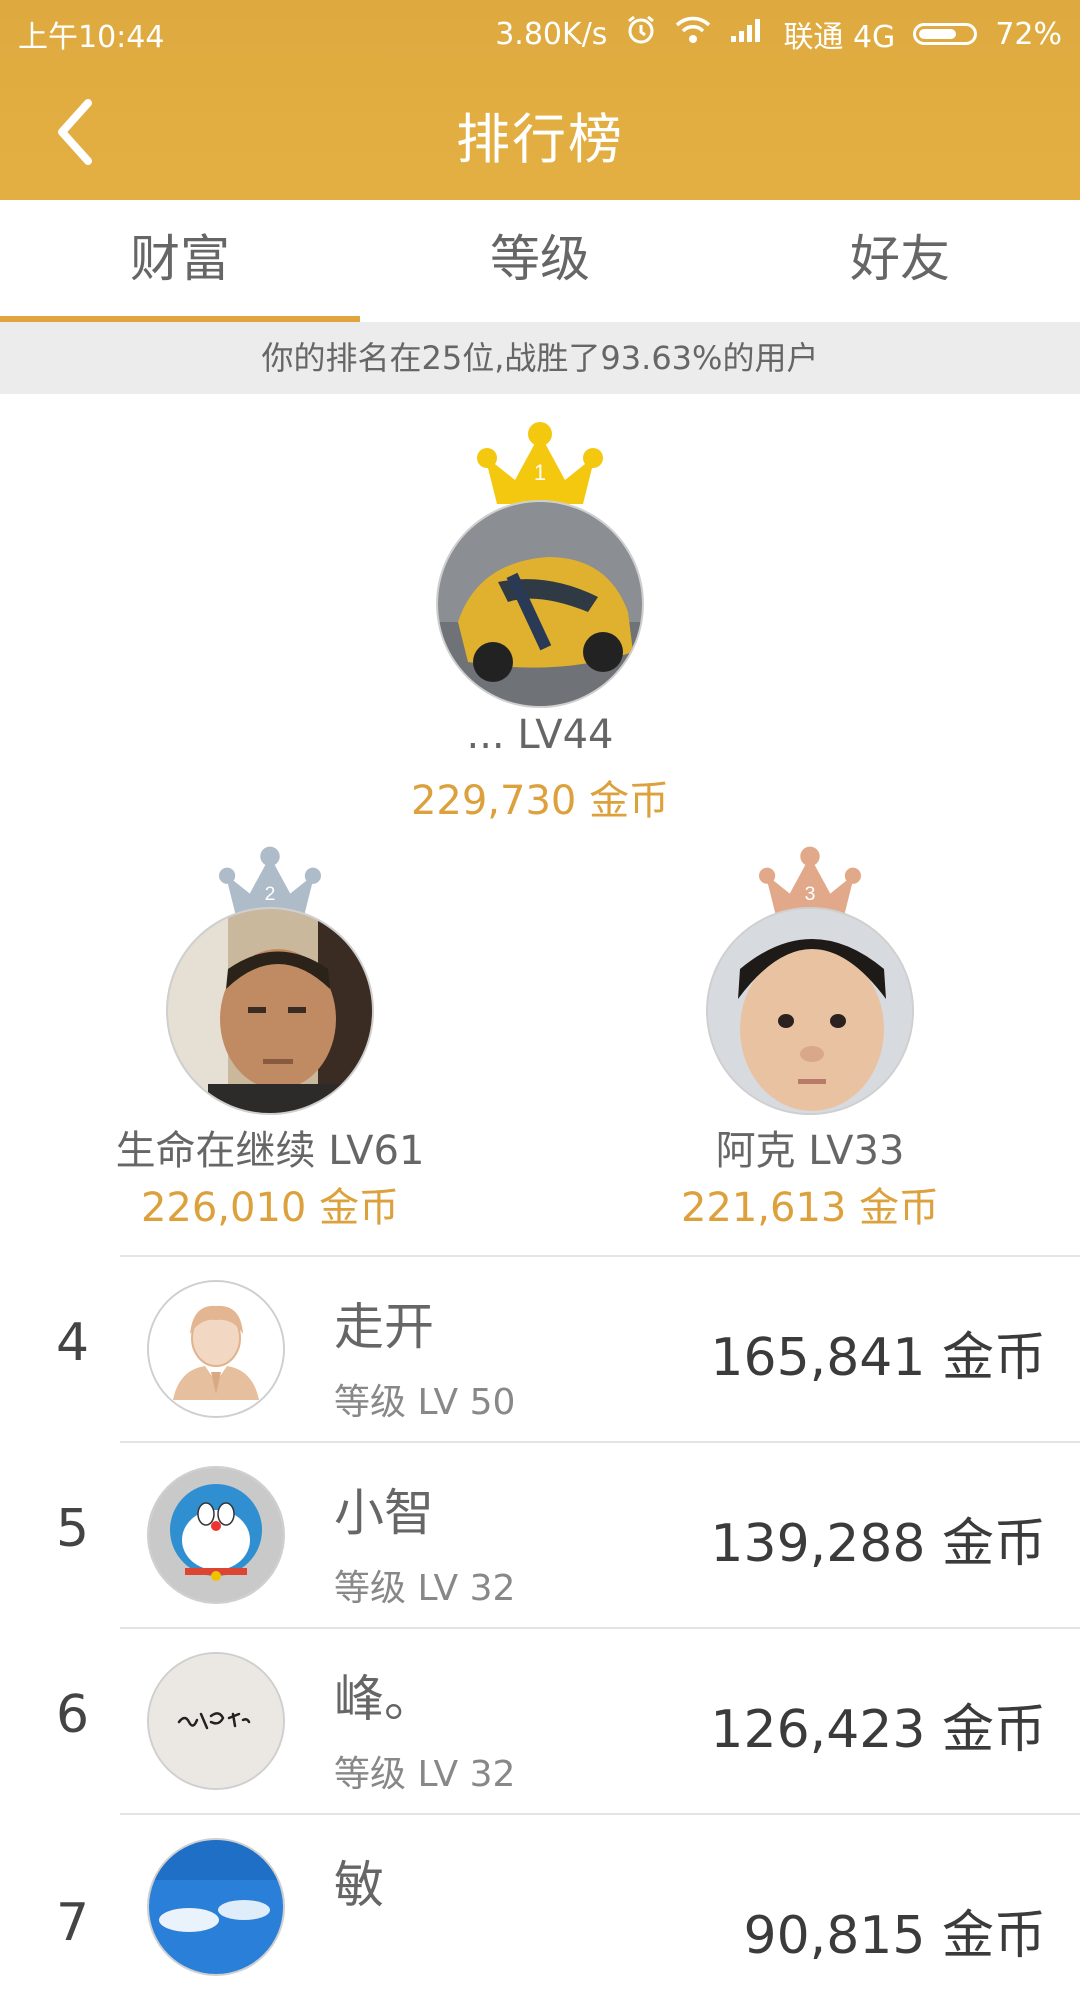 The image size is (1080, 1999). What do you see at coordinates (540, 1348) in the screenshot?
I see `list-item: 4 走开 等级 LV 50 165,841 金币` at bounding box center [540, 1348].